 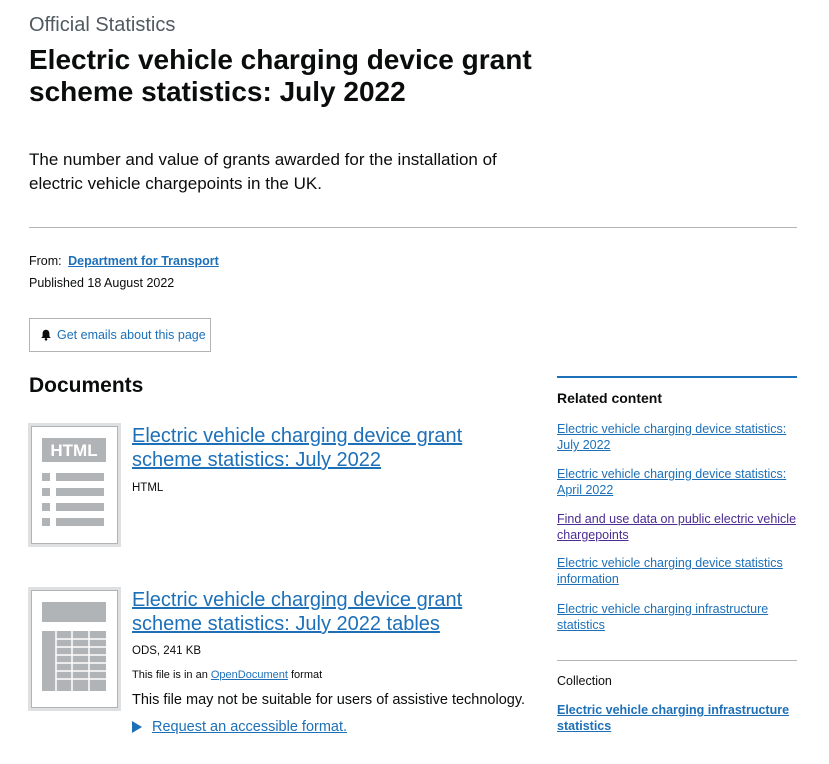 What do you see at coordinates (73, 450) in the screenshot?
I see `thumb-html-label: HTML` at bounding box center [73, 450].